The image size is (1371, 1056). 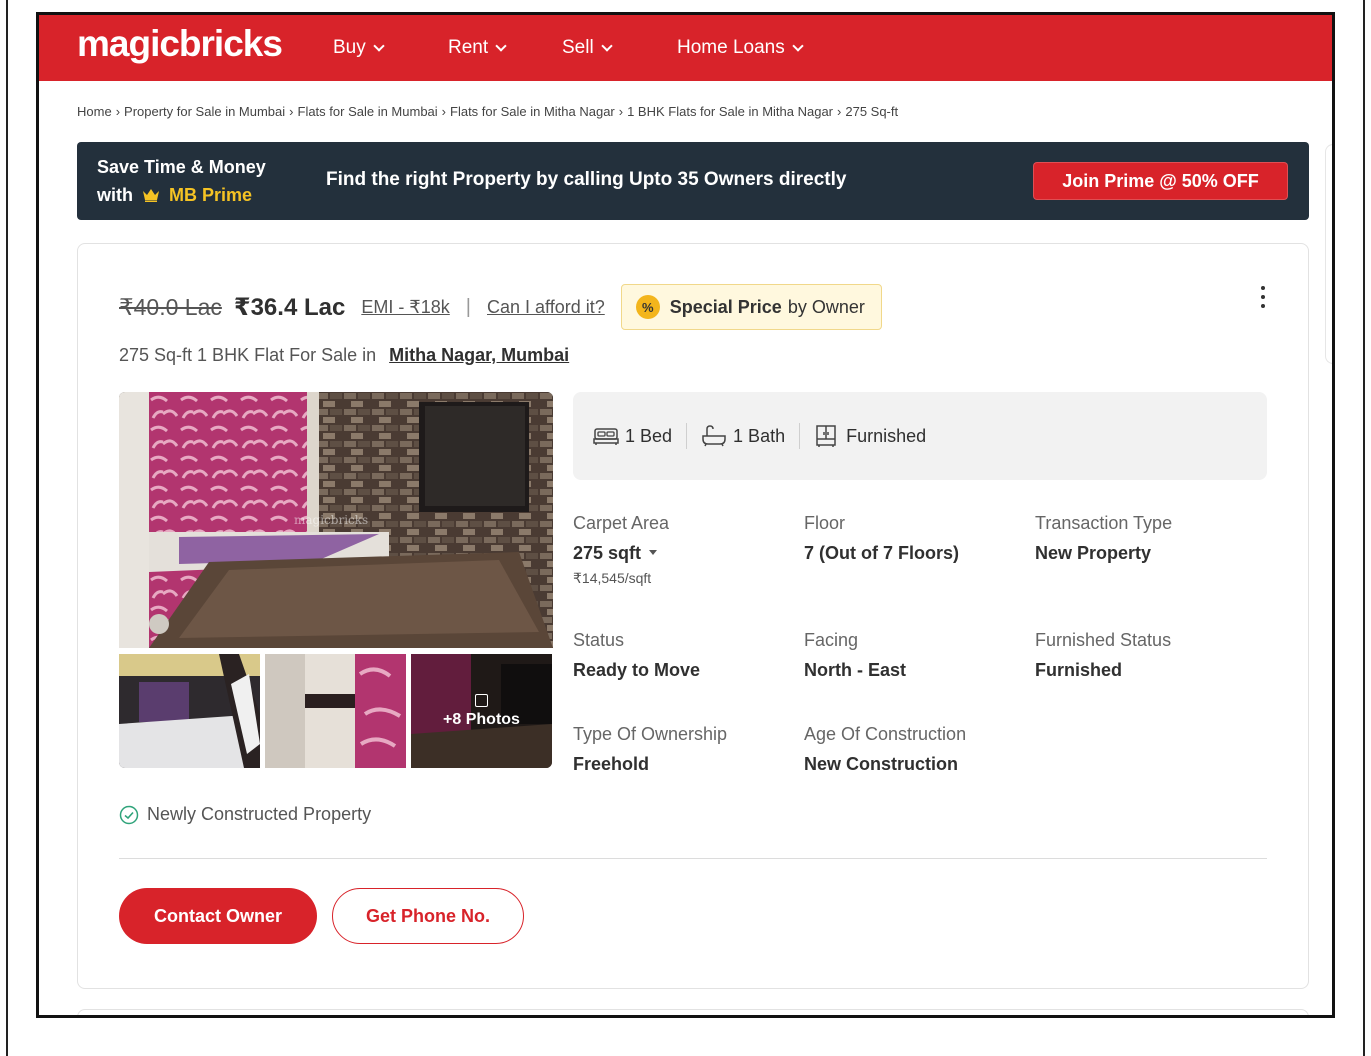 I want to click on room-photo, so click(x=189, y=711).